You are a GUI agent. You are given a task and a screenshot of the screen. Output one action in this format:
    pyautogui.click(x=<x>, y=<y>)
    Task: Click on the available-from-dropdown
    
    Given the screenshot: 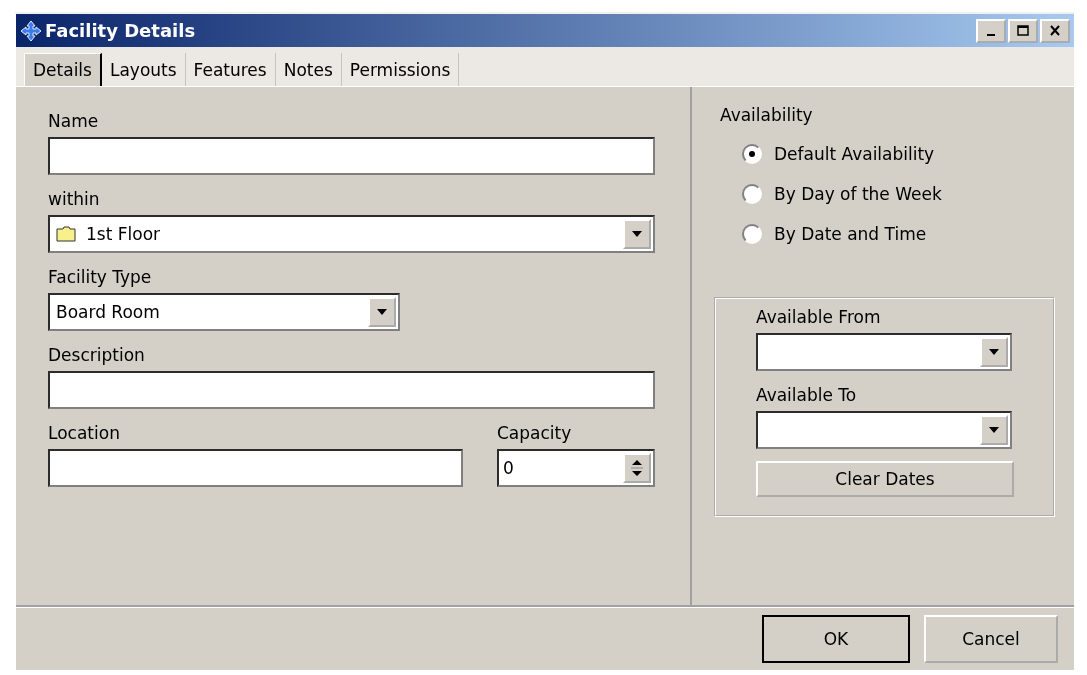 What is the action you would take?
    pyautogui.click(x=884, y=352)
    